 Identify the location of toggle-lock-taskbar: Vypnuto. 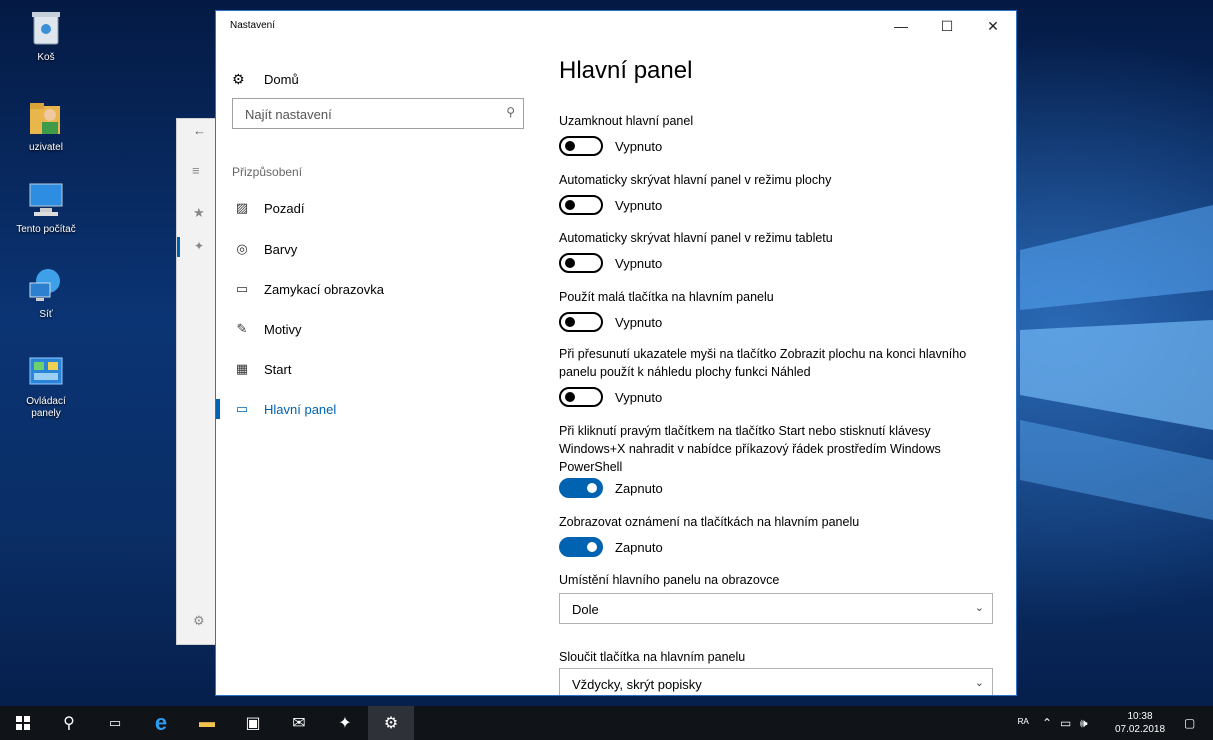
(610, 146).